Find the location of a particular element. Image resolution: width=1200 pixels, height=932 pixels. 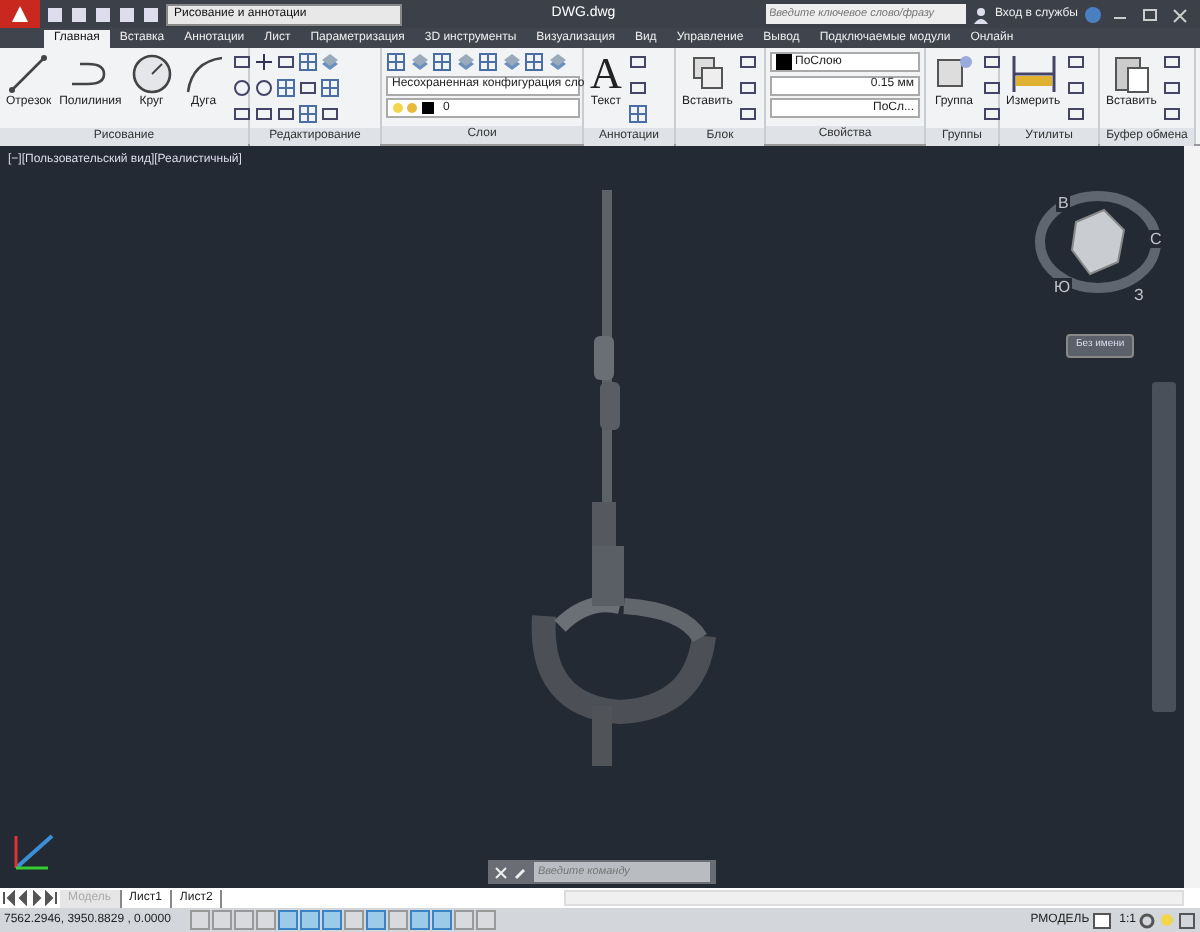

app-logo is located at coordinates (20, 14).